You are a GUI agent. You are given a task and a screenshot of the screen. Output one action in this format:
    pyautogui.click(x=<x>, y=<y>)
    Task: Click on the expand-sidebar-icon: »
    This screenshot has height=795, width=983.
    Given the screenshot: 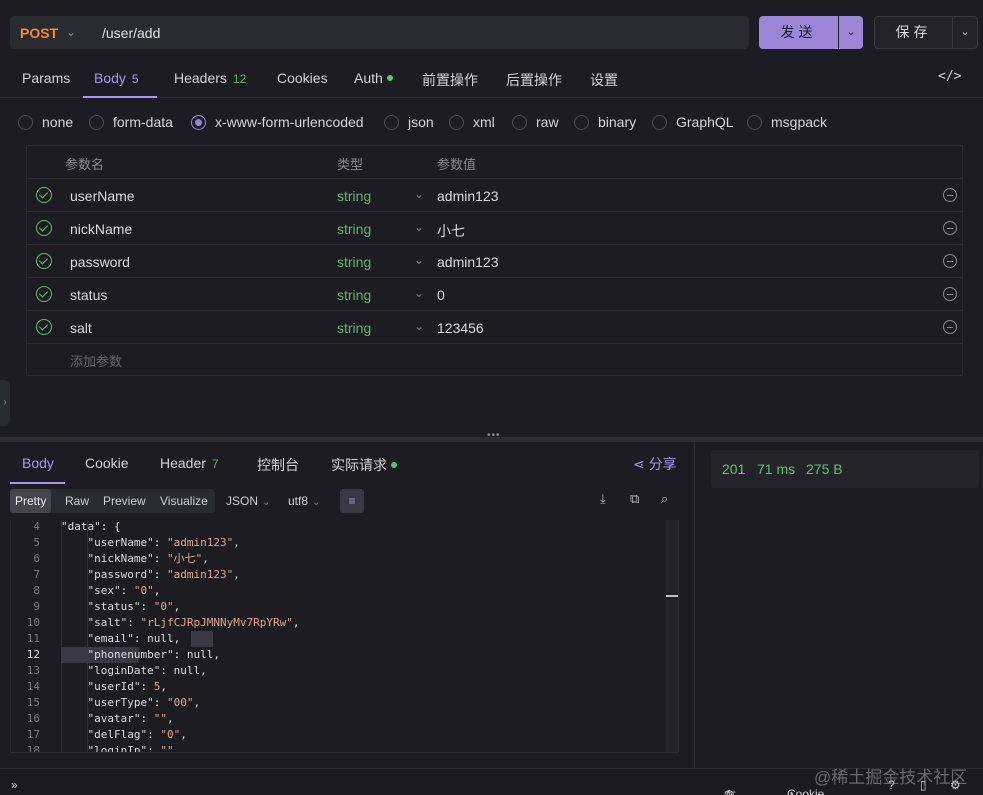 What is the action you would take?
    pyautogui.click(x=14, y=785)
    